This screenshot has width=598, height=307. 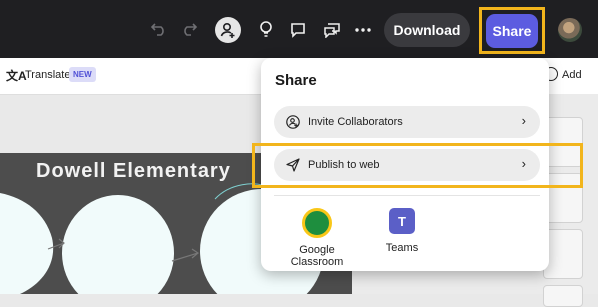 I want to click on lightbulb-icon, so click(x=266, y=29).